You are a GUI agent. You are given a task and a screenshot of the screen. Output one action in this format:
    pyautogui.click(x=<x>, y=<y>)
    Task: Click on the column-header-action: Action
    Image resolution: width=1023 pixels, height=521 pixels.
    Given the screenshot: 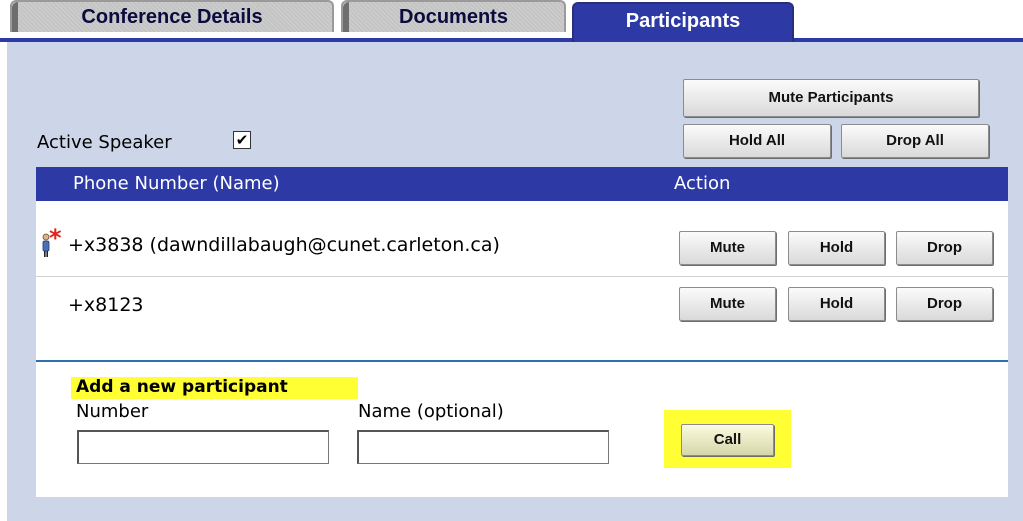 What is the action you would take?
    pyautogui.click(x=702, y=183)
    